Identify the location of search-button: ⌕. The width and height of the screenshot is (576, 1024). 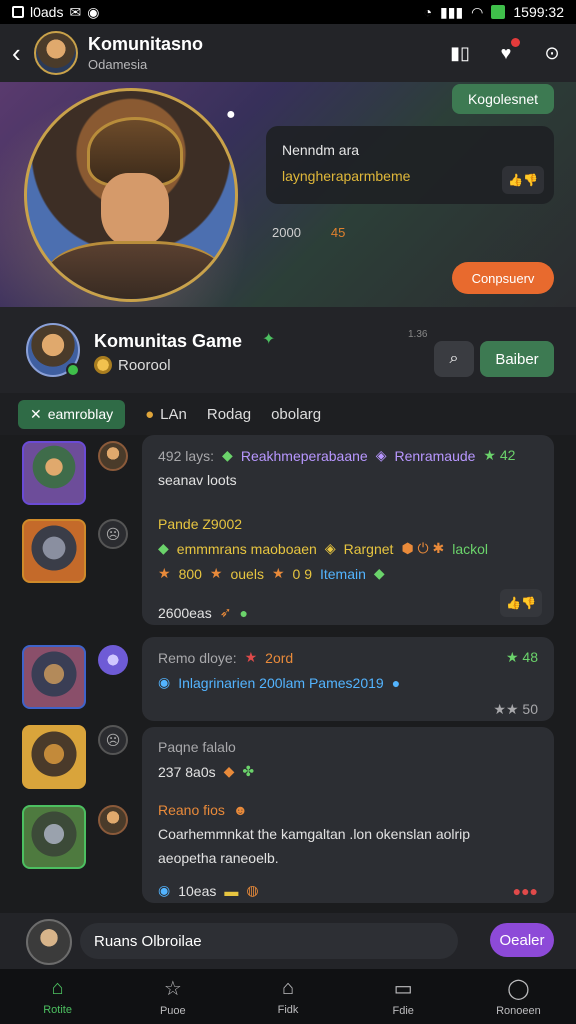
(454, 359).